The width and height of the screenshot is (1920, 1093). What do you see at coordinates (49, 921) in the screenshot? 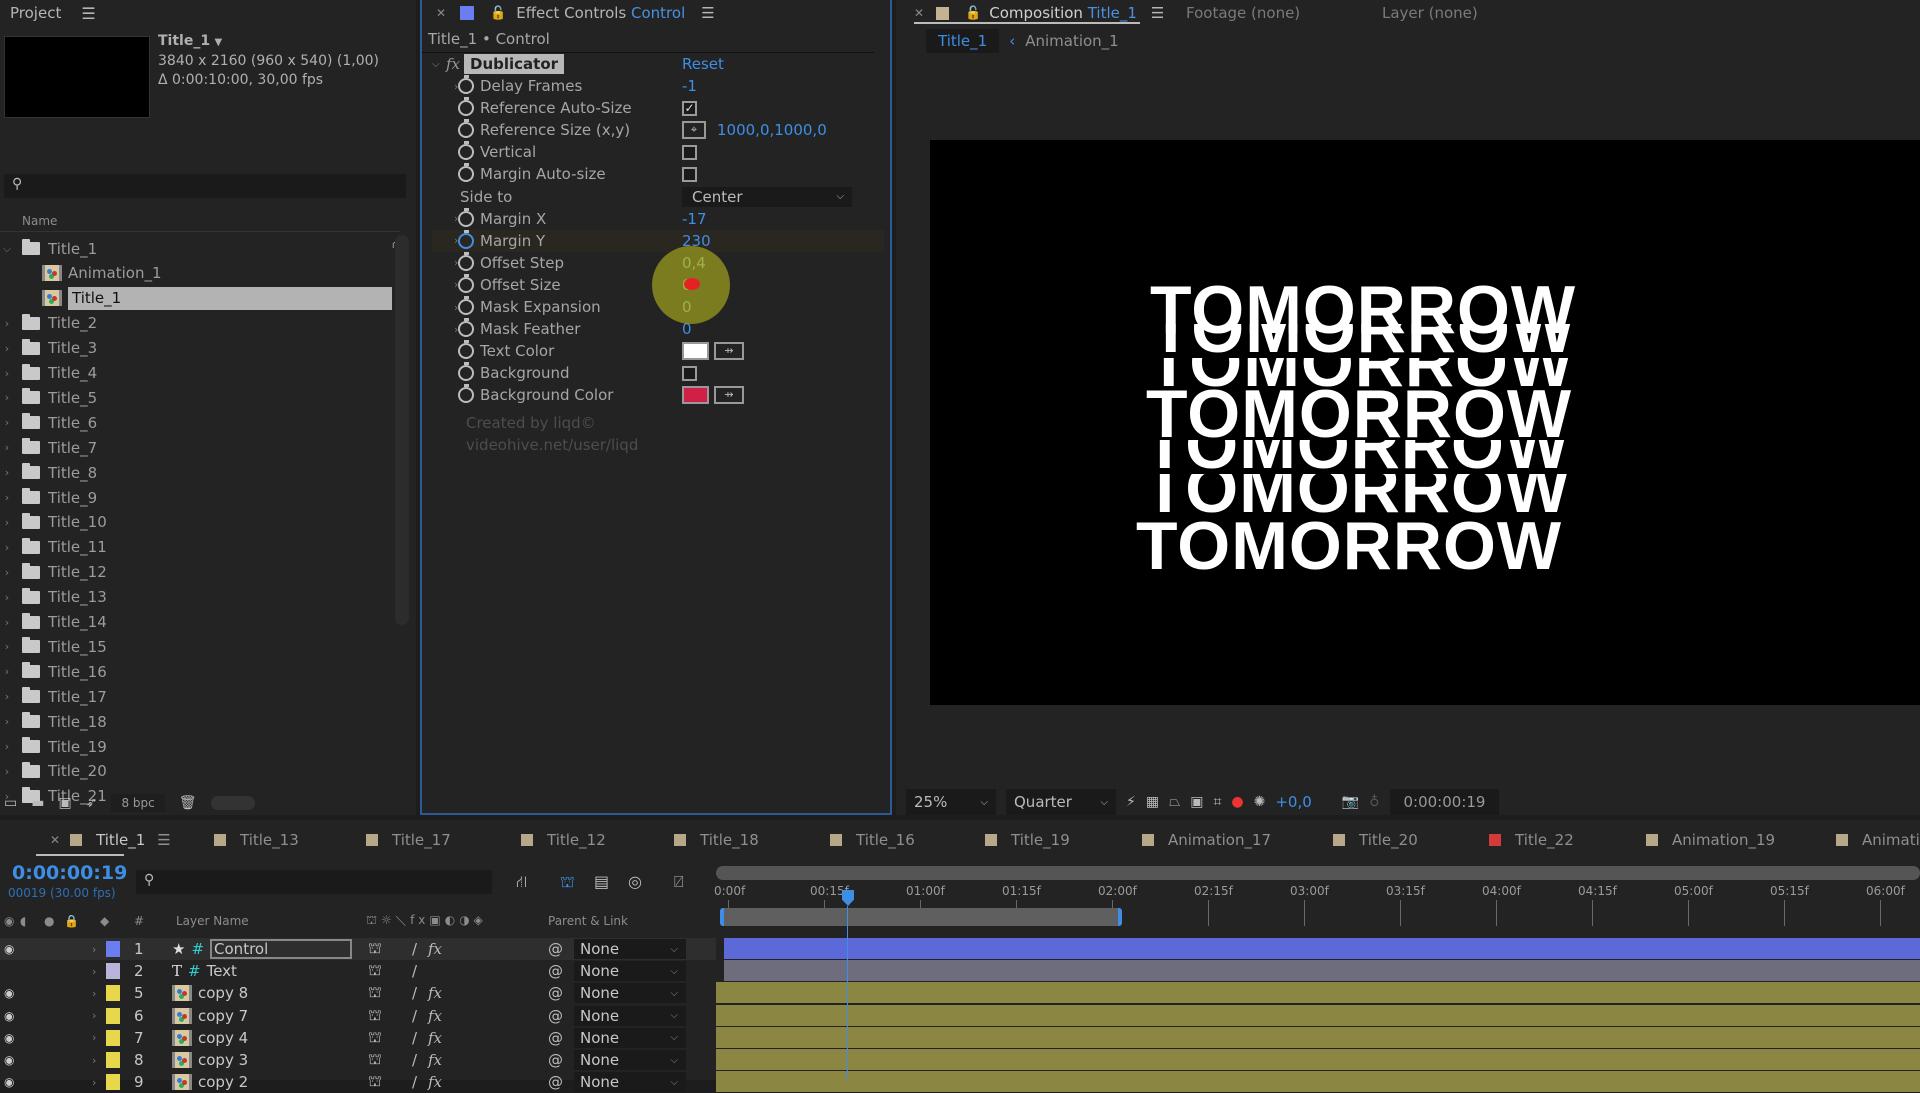
I see `solo-column-icon: ●` at bounding box center [49, 921].